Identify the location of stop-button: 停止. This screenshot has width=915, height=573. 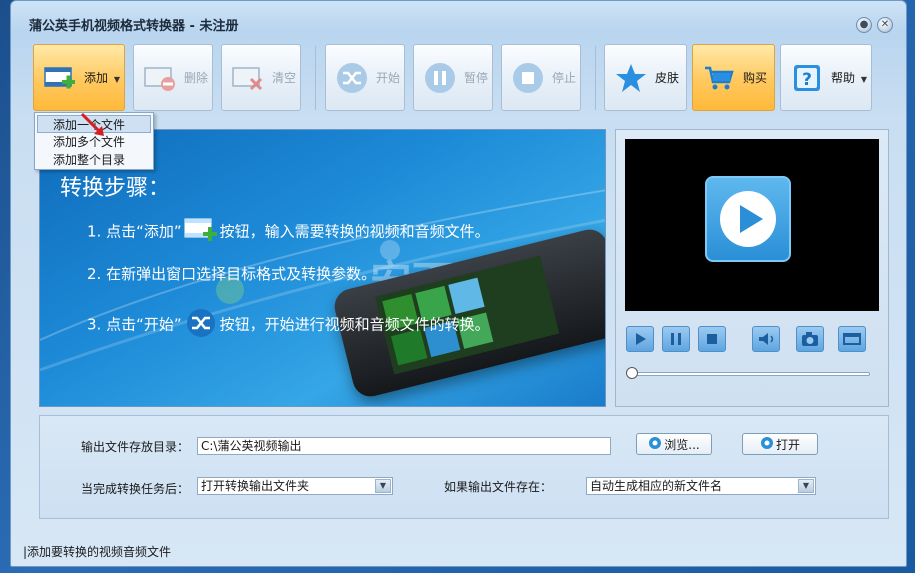
(541, 77).